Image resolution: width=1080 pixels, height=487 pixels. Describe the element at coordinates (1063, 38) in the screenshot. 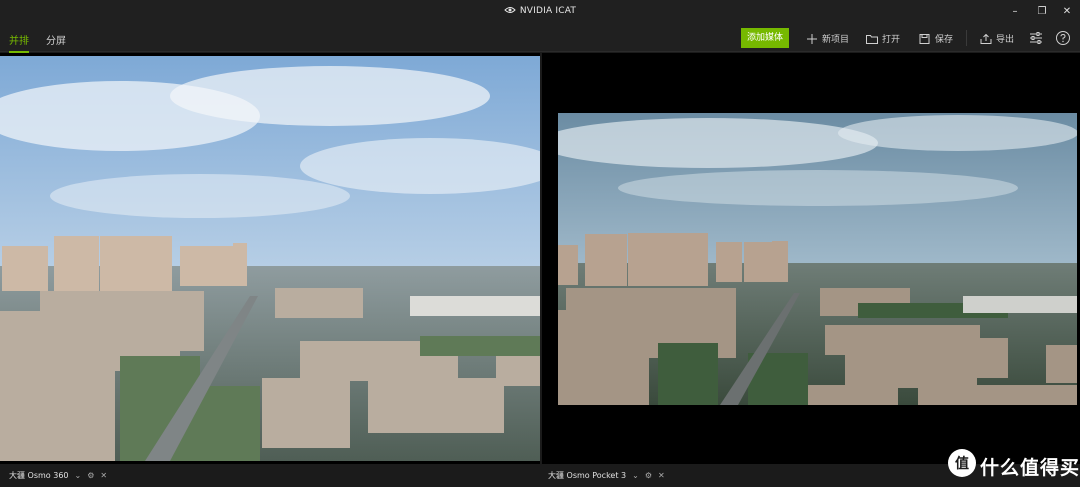

I see `help-icon` at that location.